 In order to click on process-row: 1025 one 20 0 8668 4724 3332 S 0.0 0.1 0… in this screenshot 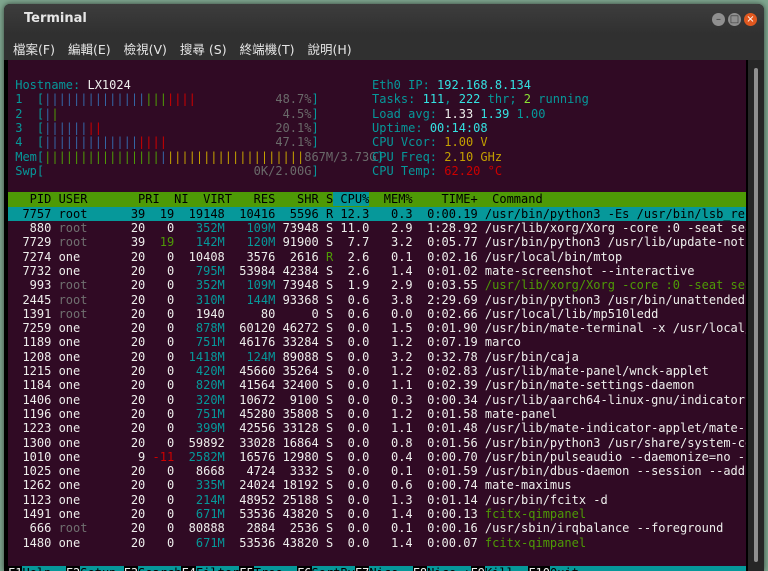, I will do `click(377, 471)`.